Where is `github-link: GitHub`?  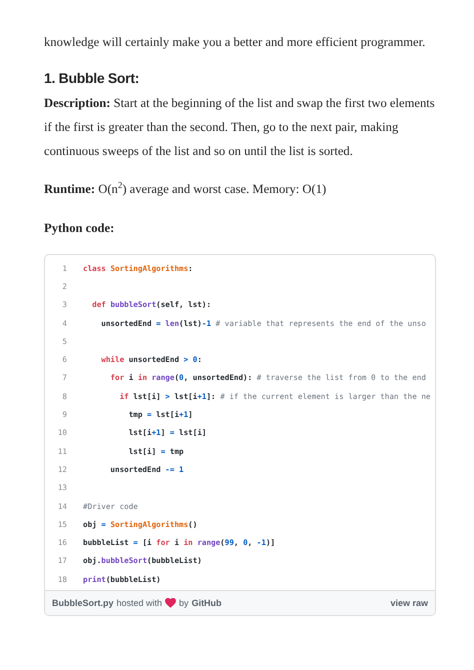
github-link: GitHub is located at coordinates (207, 603).